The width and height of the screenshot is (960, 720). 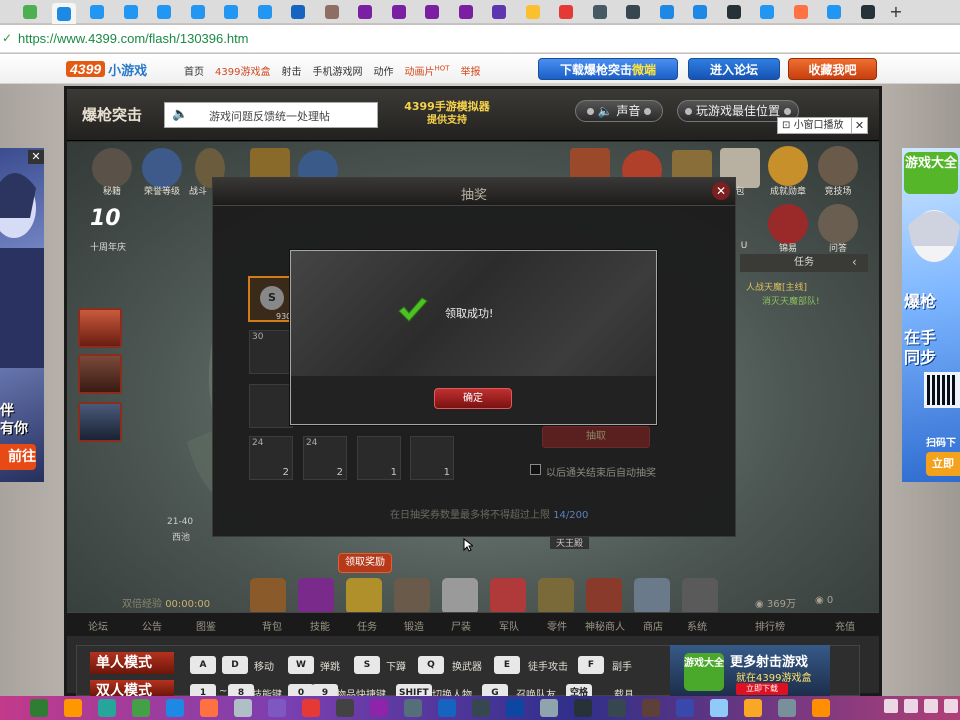 What do you see at coordinates (268, 596) in the screenshot?
I see `backpack-icon` at bounding box center [268, 596].